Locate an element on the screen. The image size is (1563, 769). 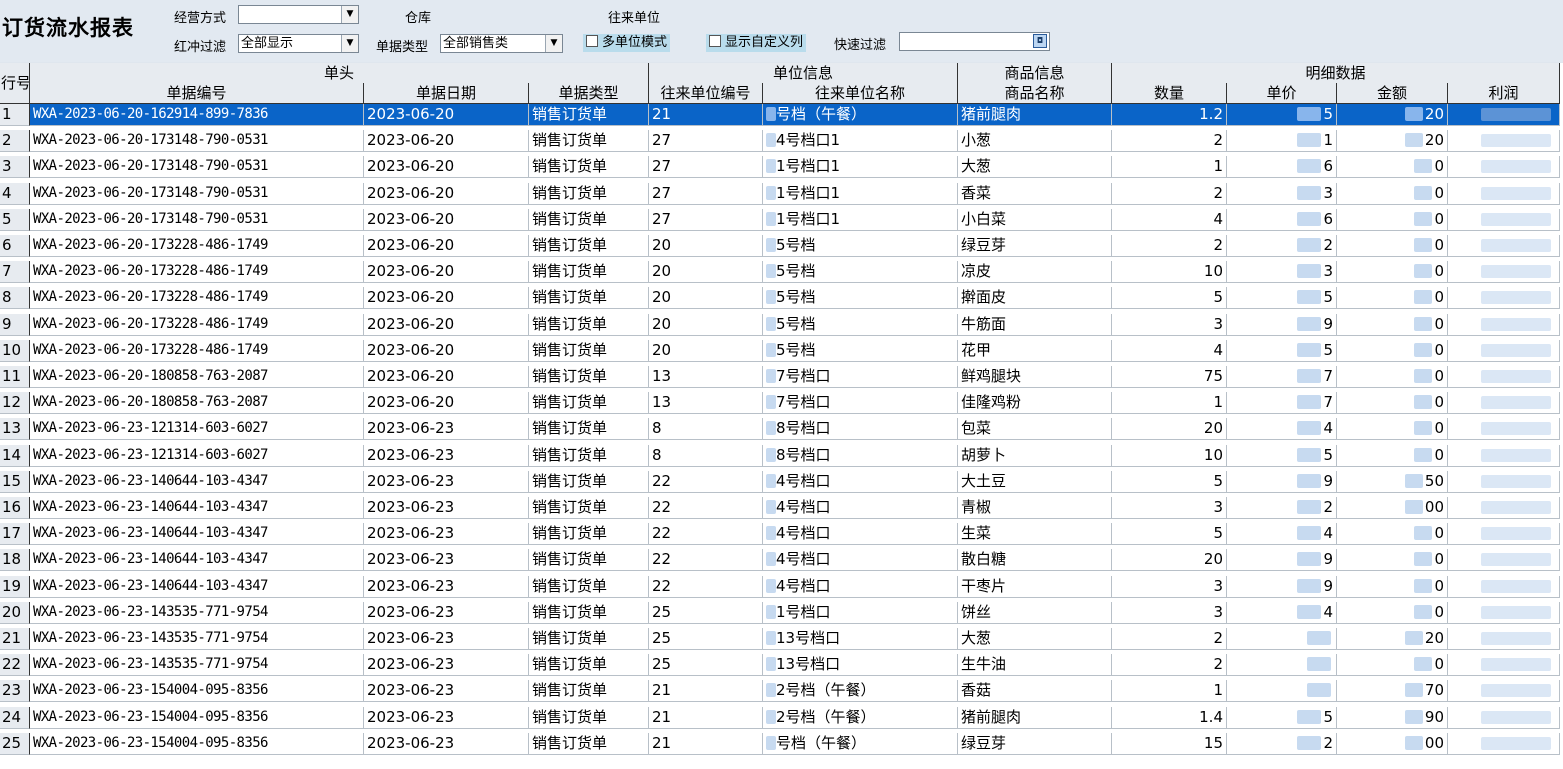
cell-pid: 22 is located at coordinates (706, 481).